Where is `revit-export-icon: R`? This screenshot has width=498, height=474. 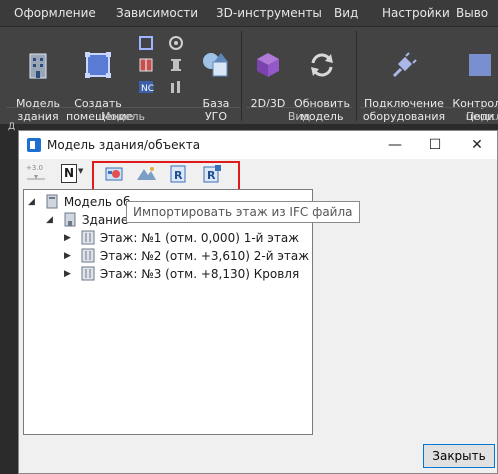
revit-export-icon: R is located at coordinates (212, 174).